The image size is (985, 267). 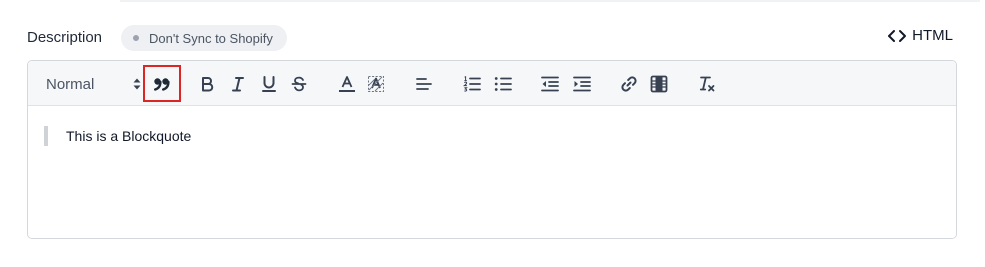 I want to click on outdent-button, so click(x=550, y=84).